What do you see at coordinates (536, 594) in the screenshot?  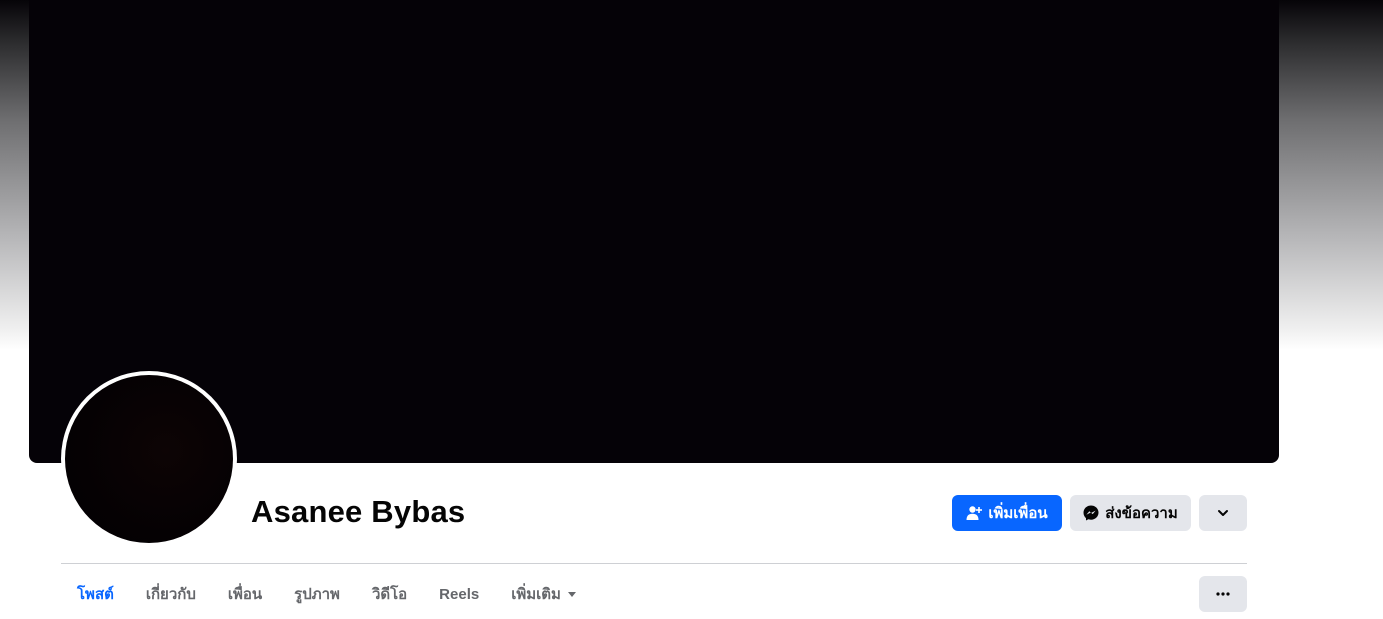 I see `tab-label: เพิ่มเติม` at bounding box center [536, 594].